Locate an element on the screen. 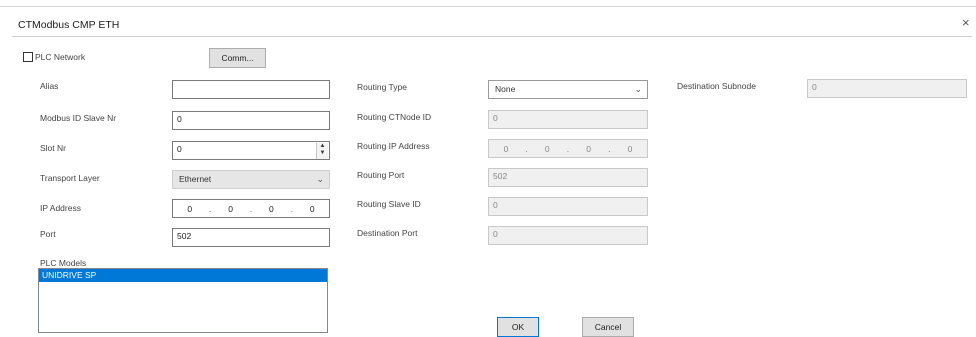 The image size is (976, 337). plc-models-label: PLC Models is located at coordinates (63, 263).